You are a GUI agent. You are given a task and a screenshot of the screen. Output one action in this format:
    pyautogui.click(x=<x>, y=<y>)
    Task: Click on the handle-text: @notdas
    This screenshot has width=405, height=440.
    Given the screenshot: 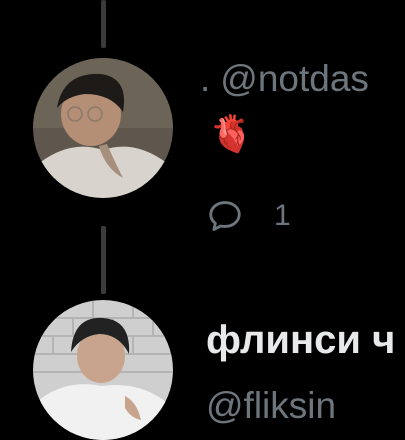 What is the action you would take?
    pyautogui.click(x=294, y=78)
    